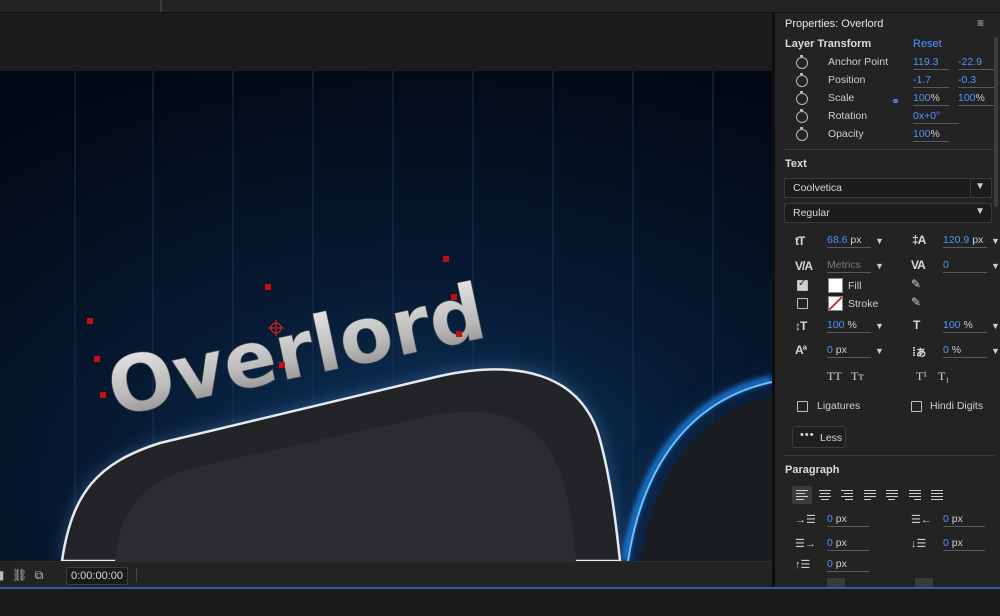 This screenshot has width=1000, height=616. I want to click on anchor-point-y: -22.9, so click(976, 63).